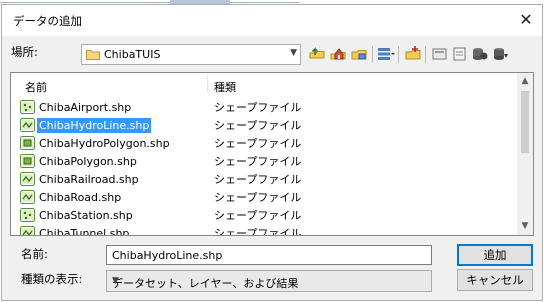 The height and width of the screenshot is (302, 544). I want to click on home-icon, so click(338, 54).